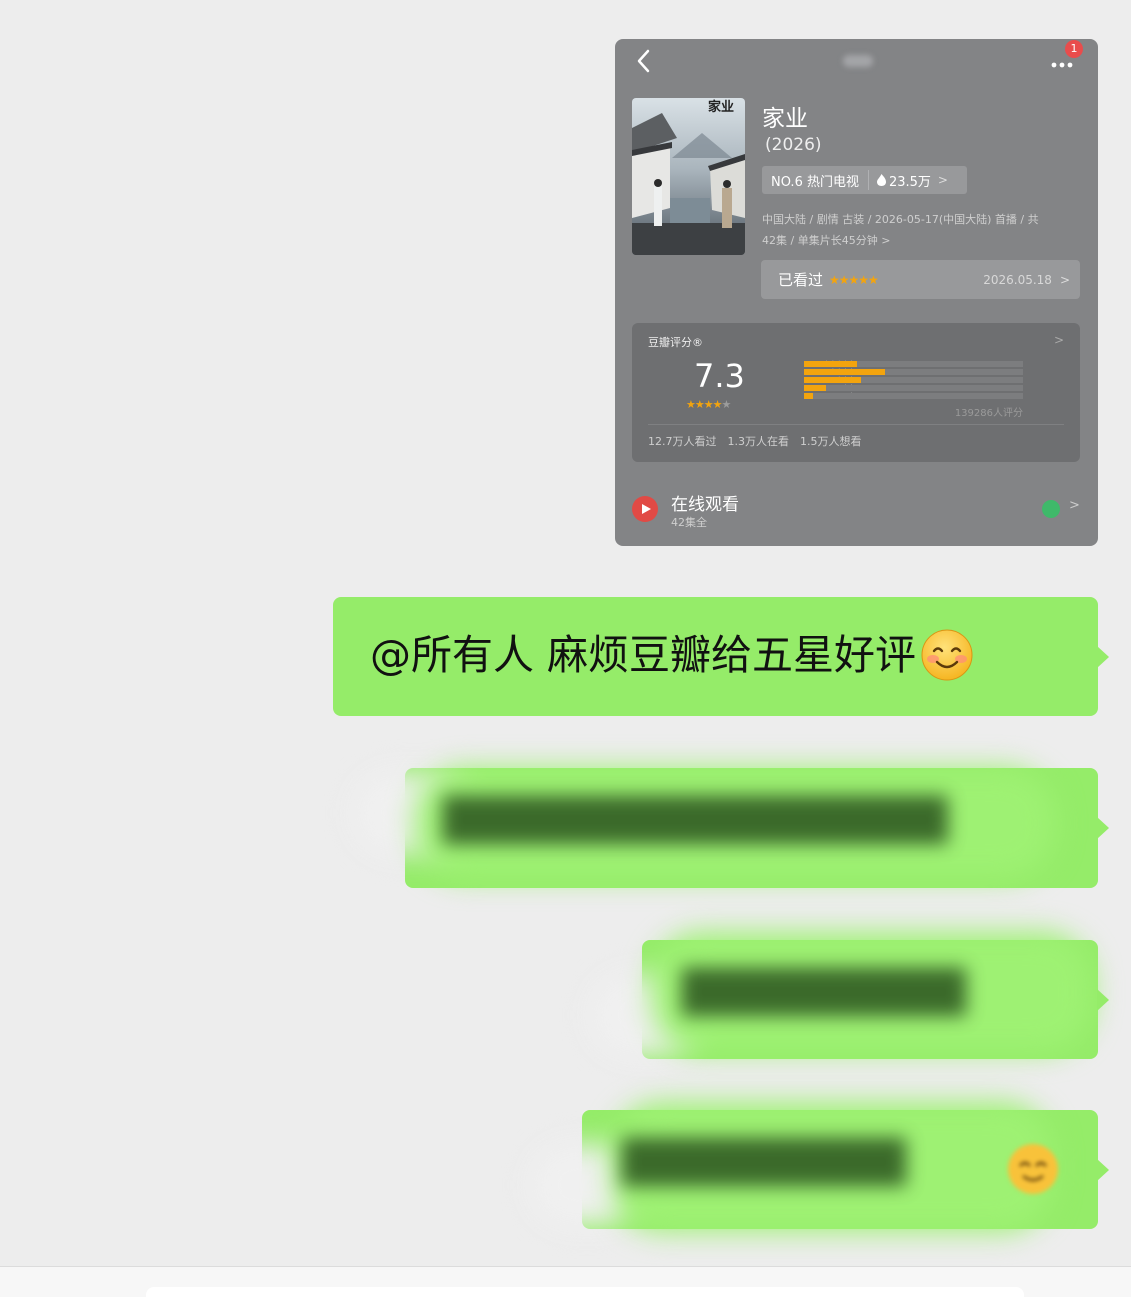  Describe the element at coordinates (864, 180) in the screenshot. I see `rank-chip: NO.6 热门电视 23.5万 >` at that location.